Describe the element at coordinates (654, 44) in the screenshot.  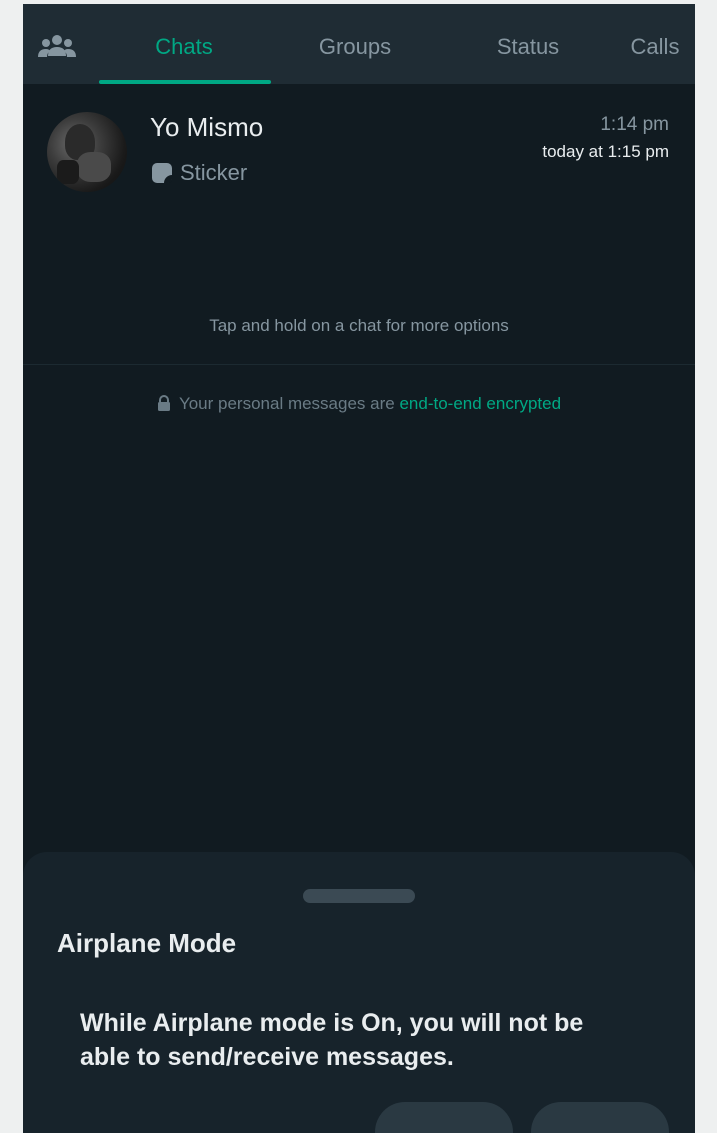
I see `tab-calls: Calls` at that location.